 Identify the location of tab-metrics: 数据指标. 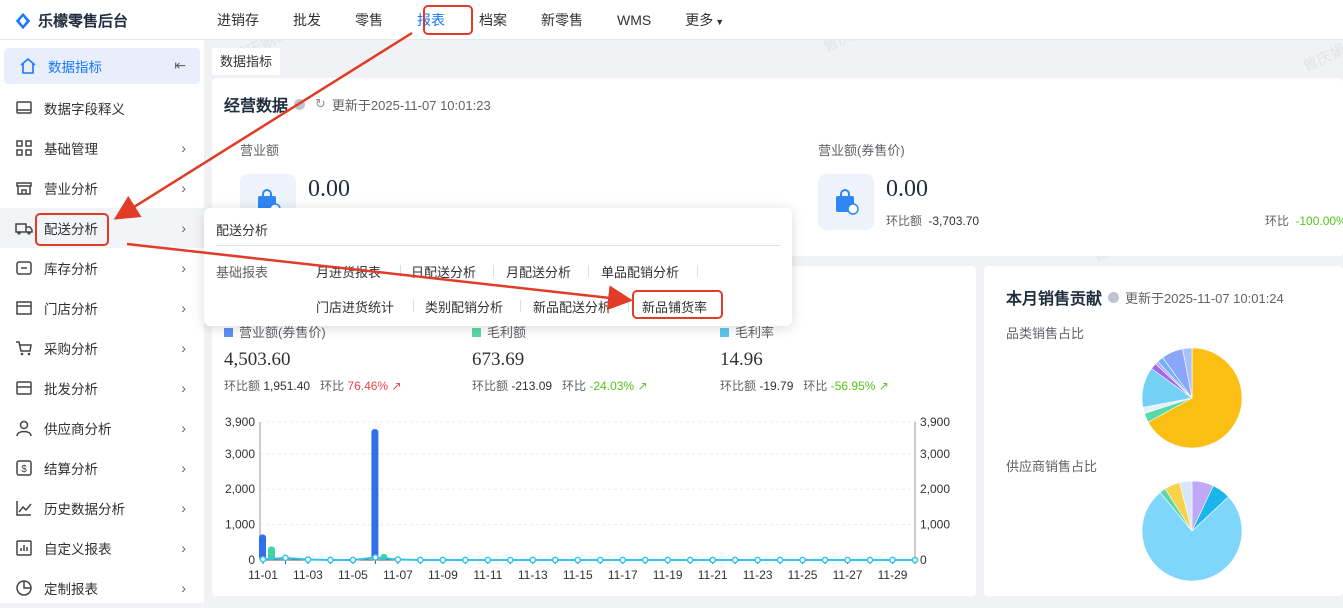
(246, 61).